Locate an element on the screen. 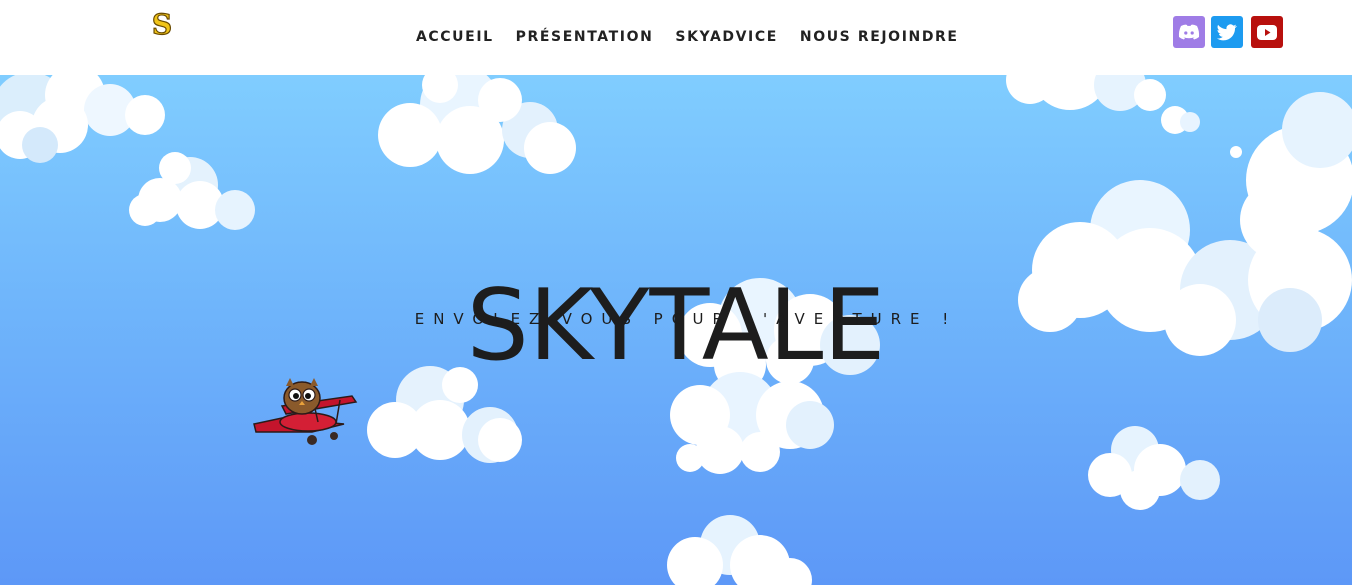  discord-button is located at coordinates (1189, 32).